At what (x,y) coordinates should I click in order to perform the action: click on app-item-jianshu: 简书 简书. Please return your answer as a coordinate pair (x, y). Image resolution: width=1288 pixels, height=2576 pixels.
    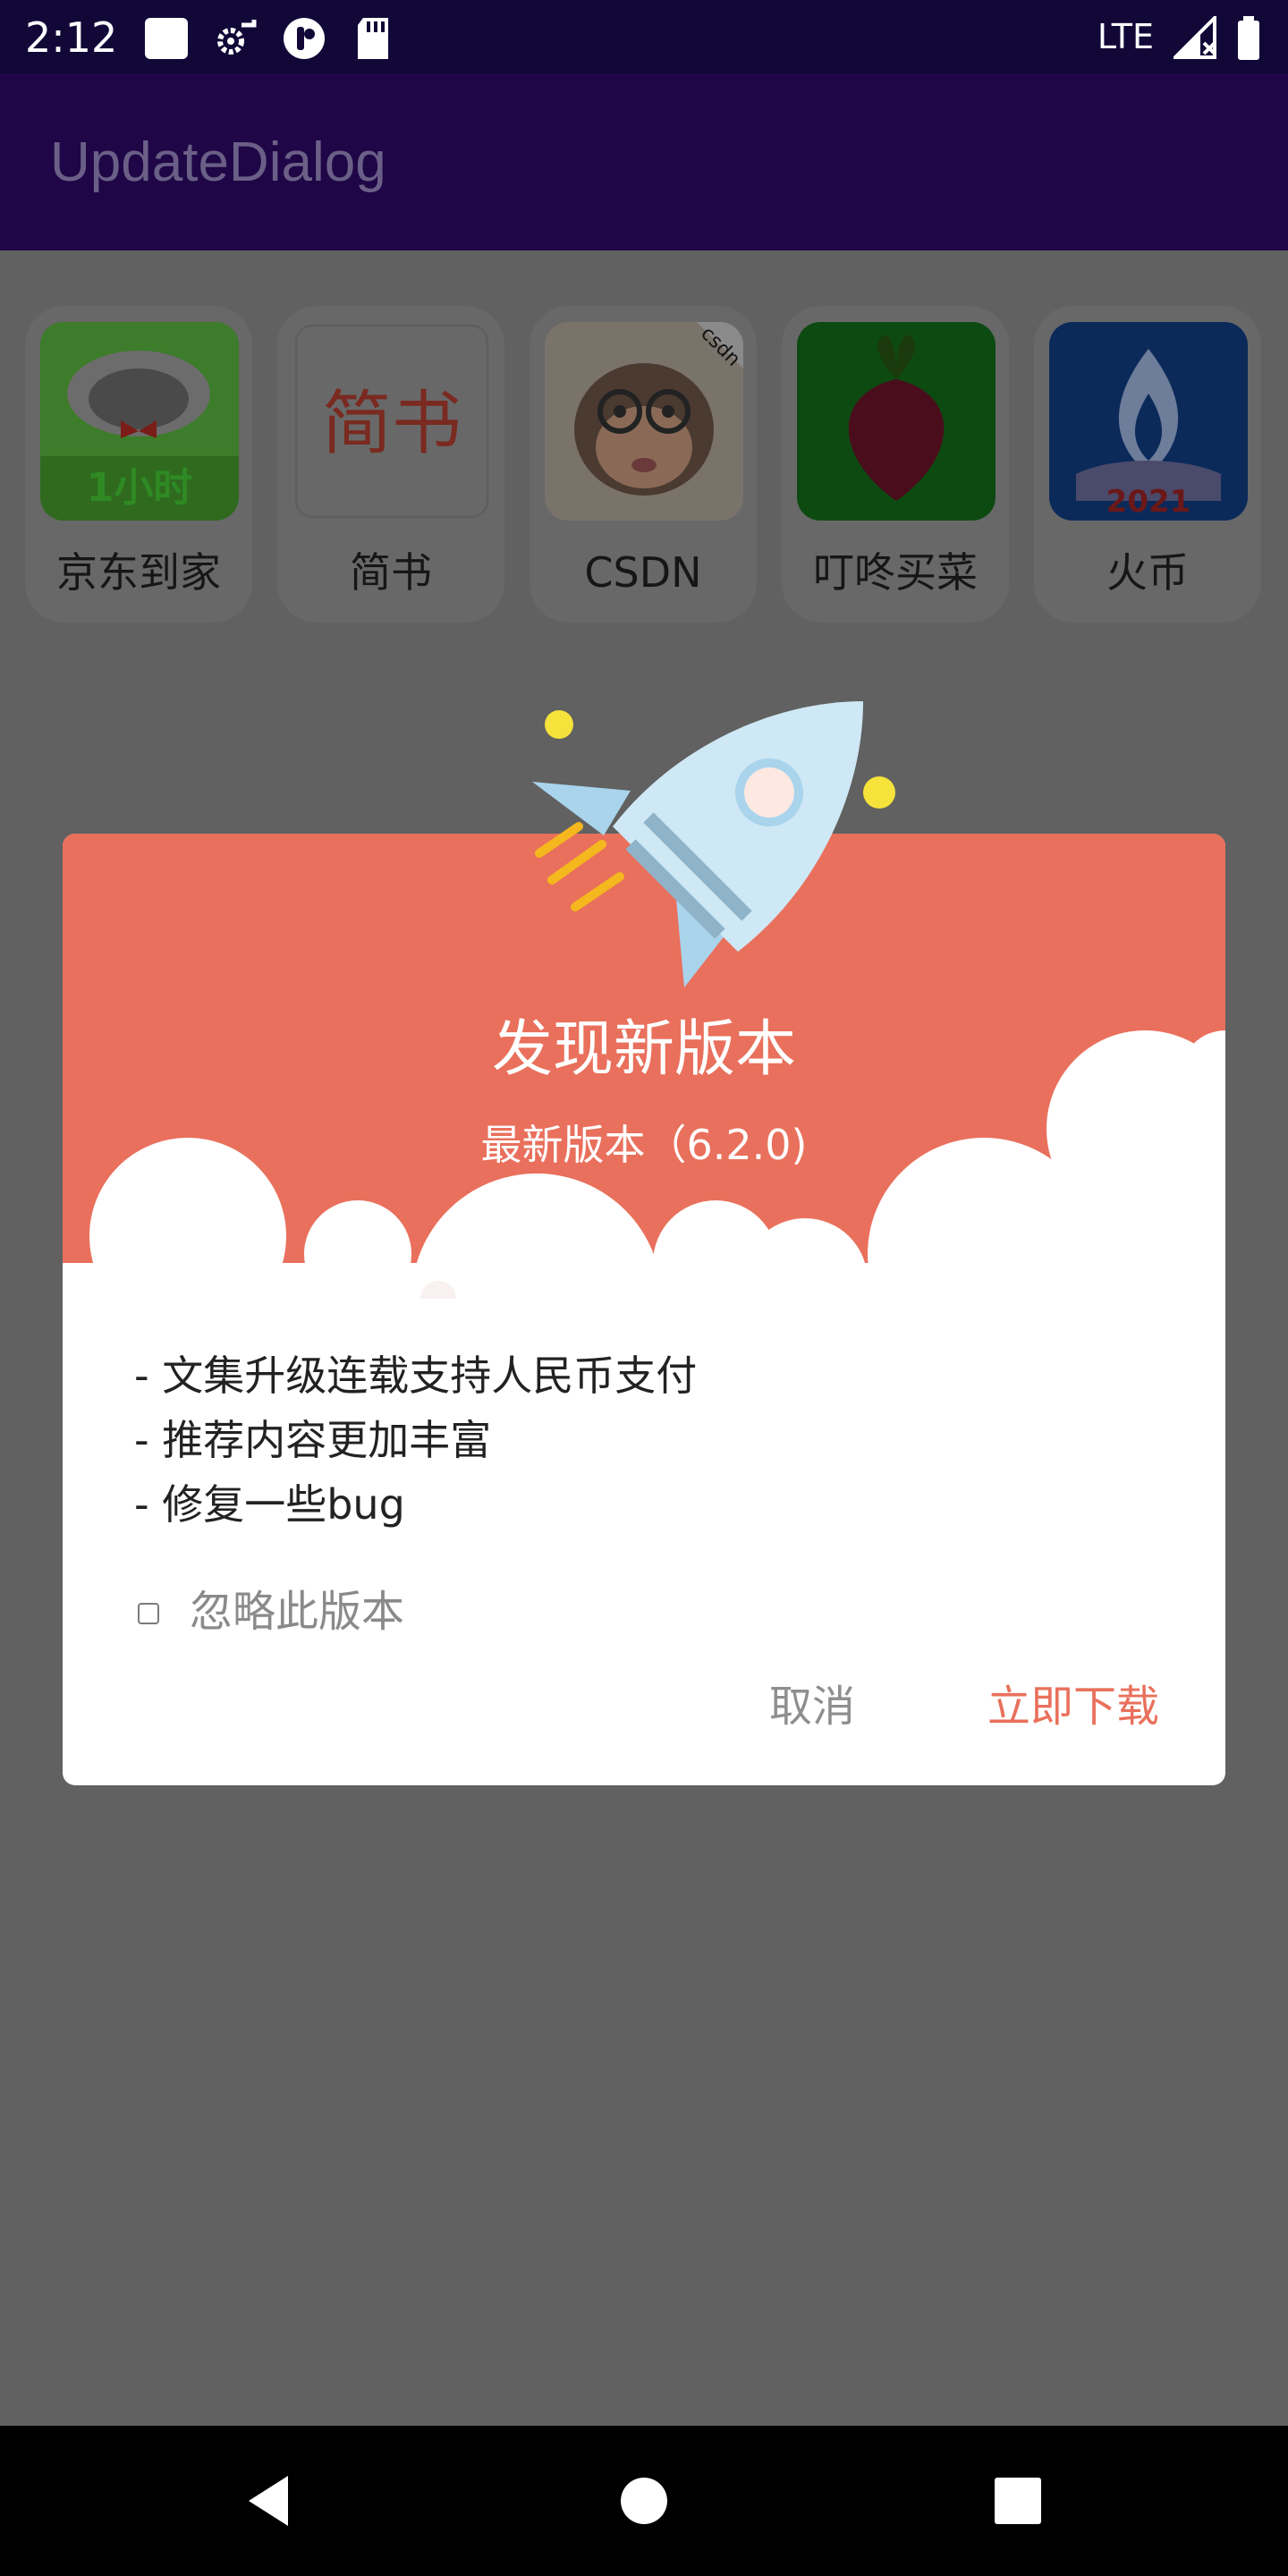
    Looking at the image, I should click on (390, 464).